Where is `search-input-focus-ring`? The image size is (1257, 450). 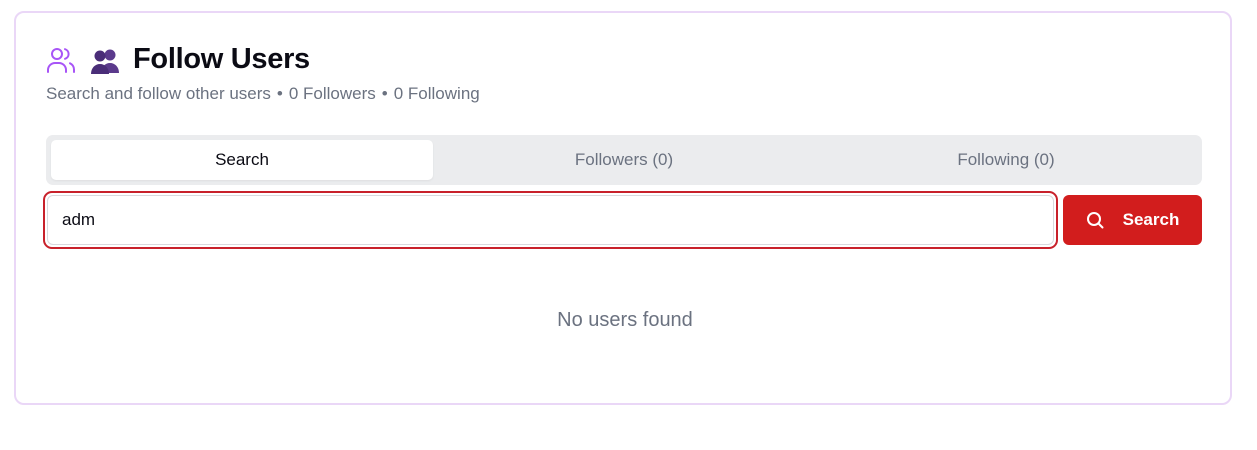
search-input-focus-ring is located at coordinates (550, 220).